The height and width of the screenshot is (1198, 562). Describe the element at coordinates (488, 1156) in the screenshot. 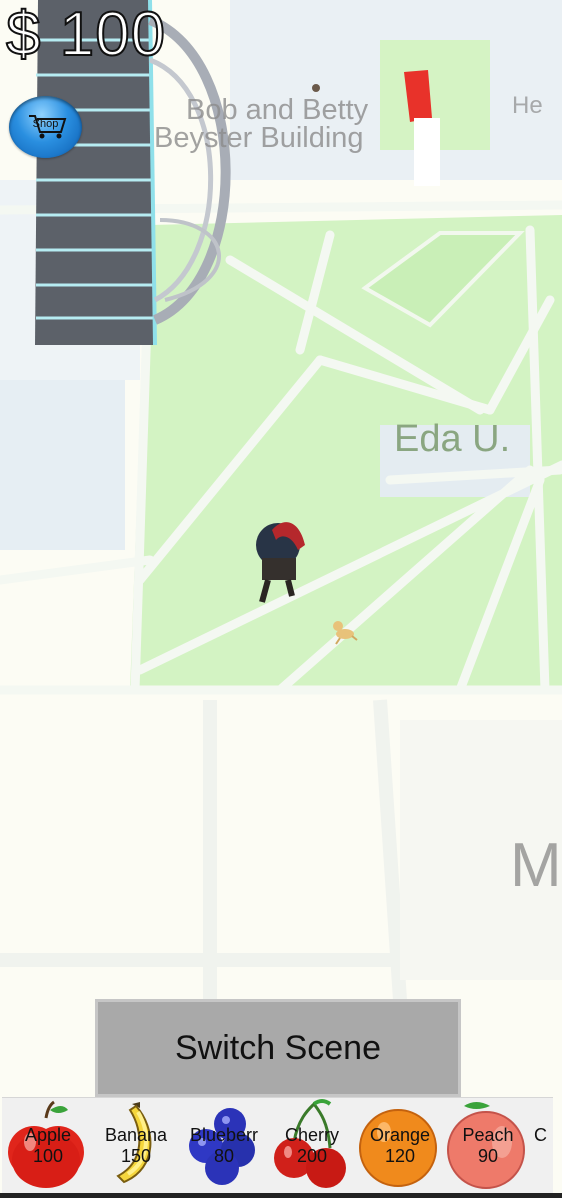

I see `fruit-price: 90` at that location.